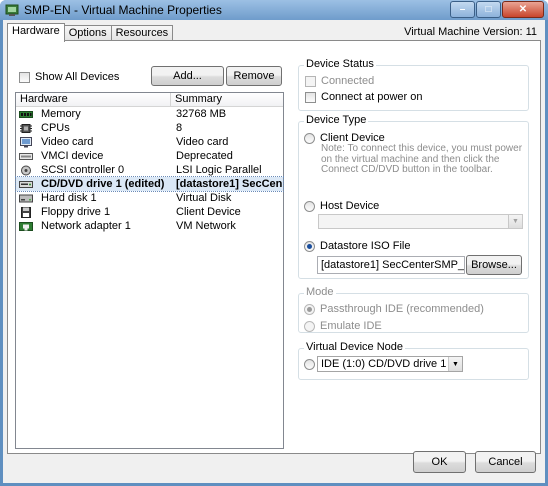 The image size is (548, 486). What do you see at coordinates (309, 206) in the screenshot?
I see `host-device-radio-button` at bounding box center [309, 206].